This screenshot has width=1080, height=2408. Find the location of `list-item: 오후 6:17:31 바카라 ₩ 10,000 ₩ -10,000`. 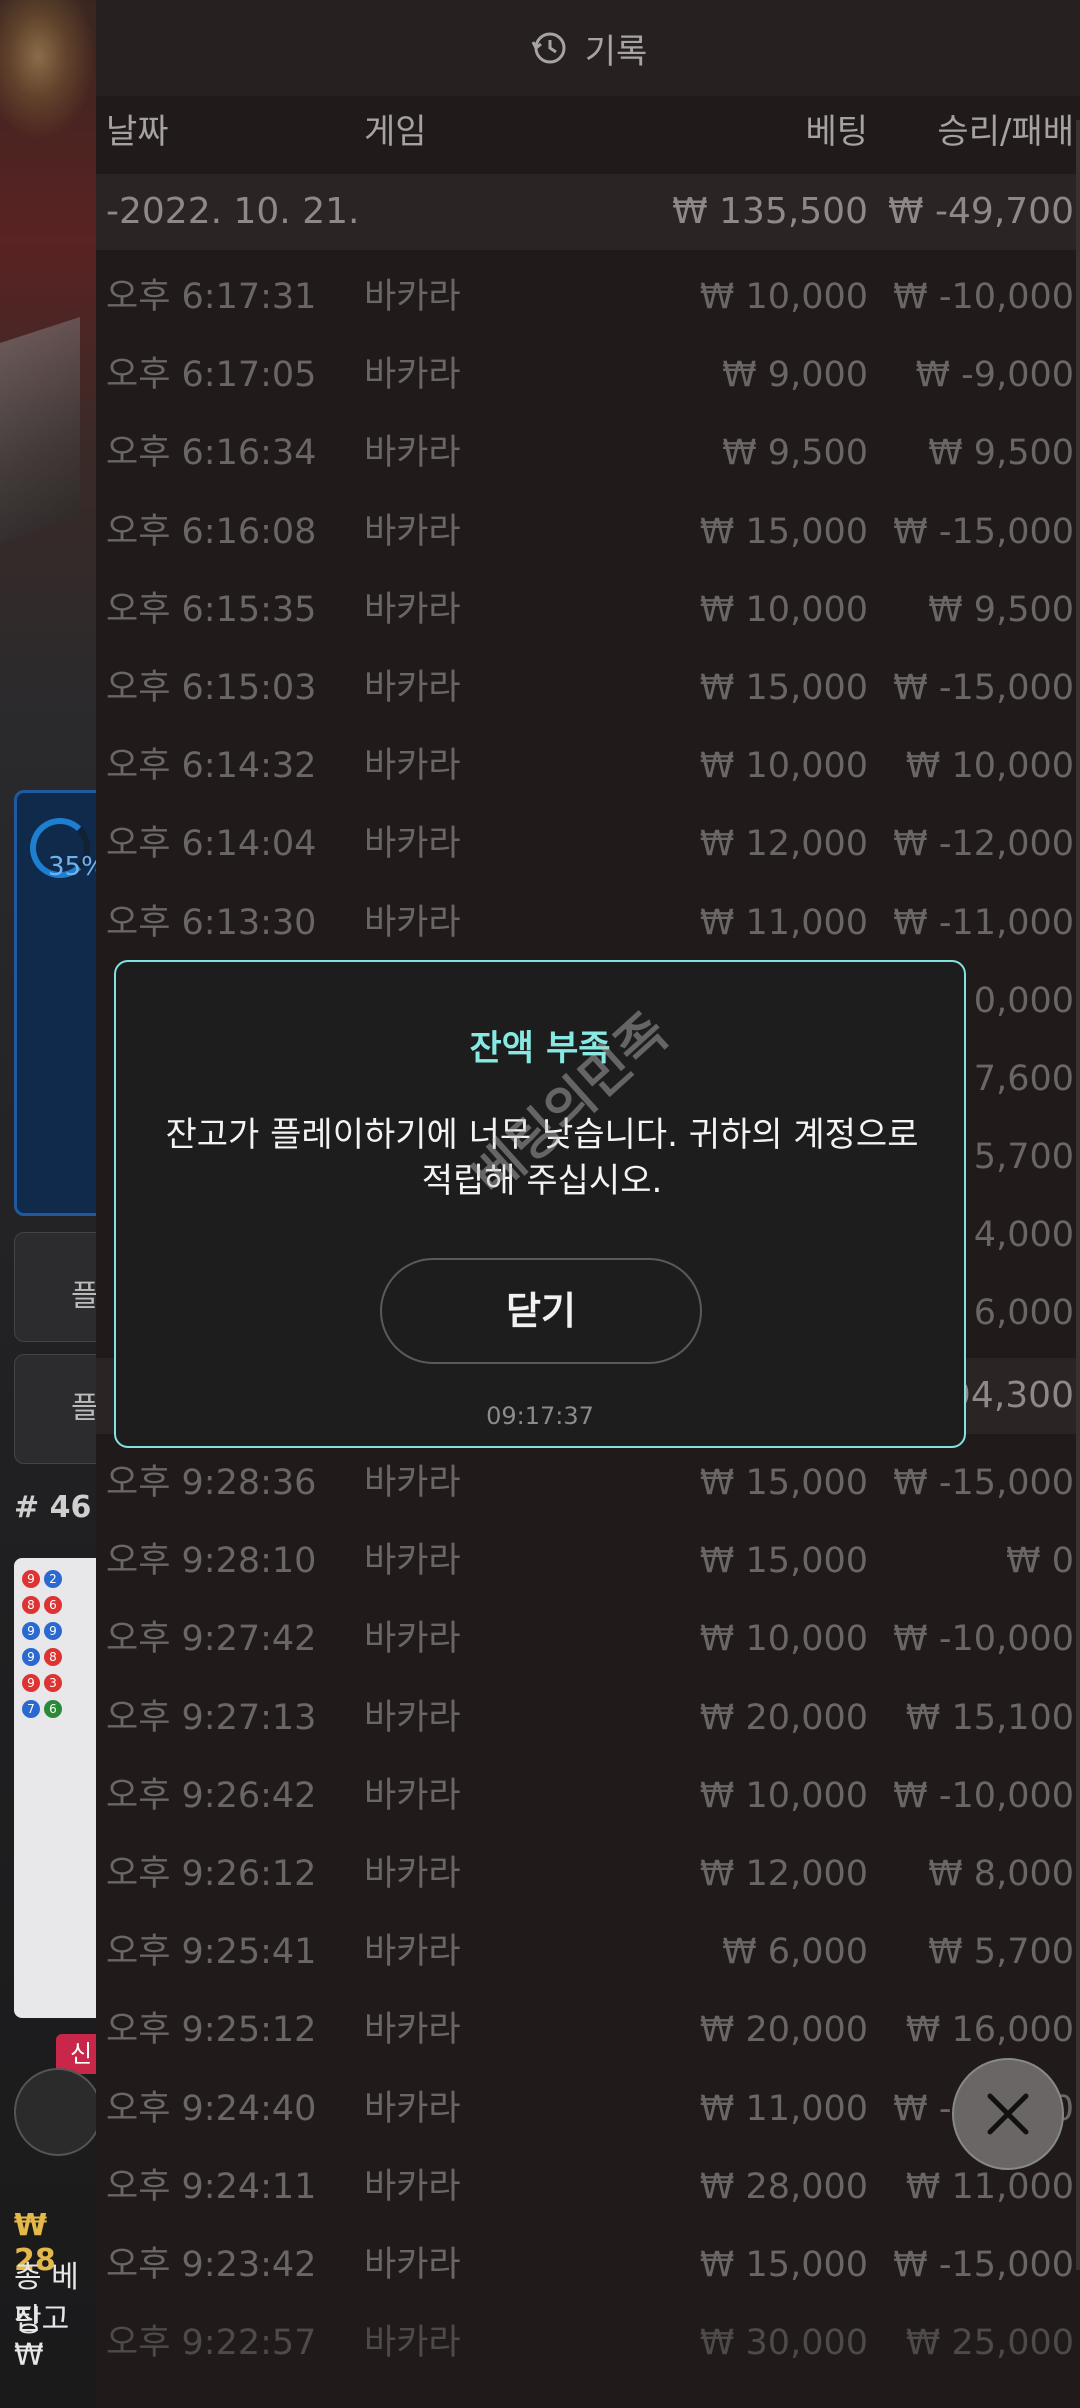

list-item: 오후 6:17:31 바카라 ₩ 10,000 ₩ -10,000 is located at coordinates (588, 297).